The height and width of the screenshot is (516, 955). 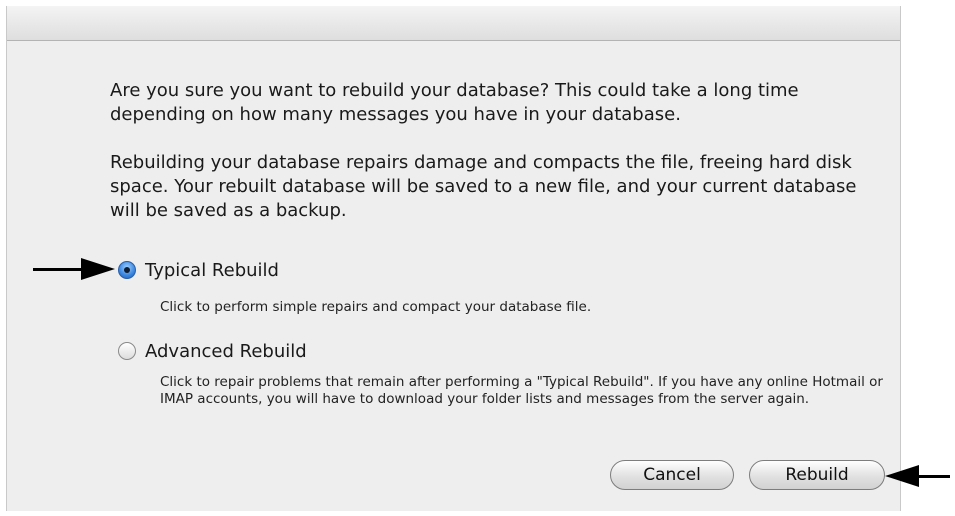 I want to click on rebuild-button: Rebuild, so click(x=817, y=475).